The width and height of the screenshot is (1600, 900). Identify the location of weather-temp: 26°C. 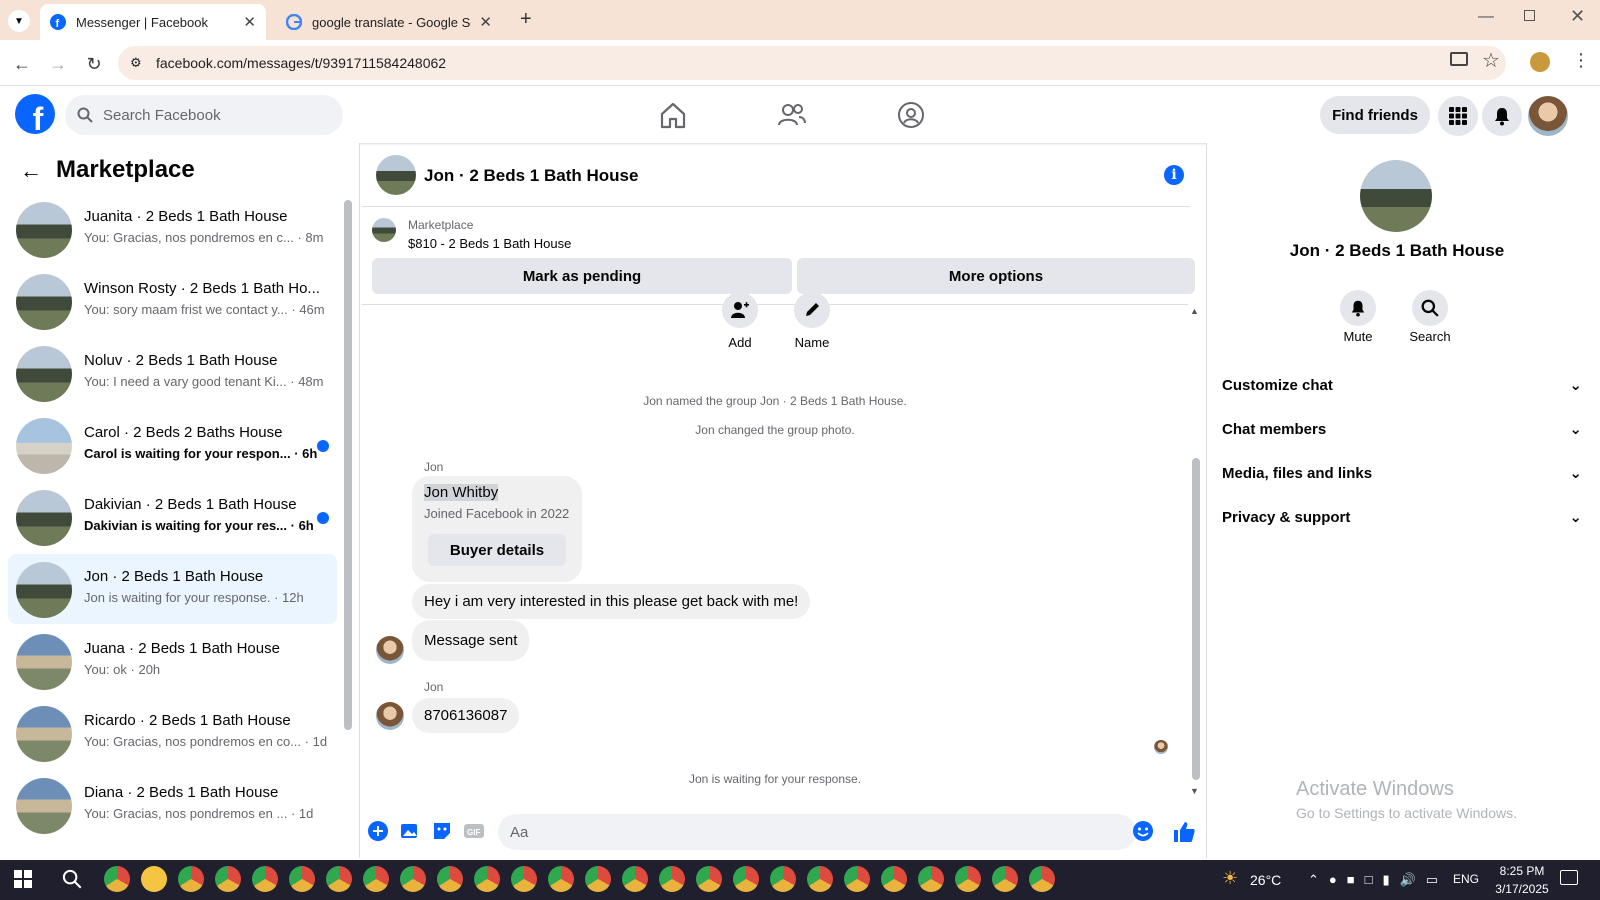
(1265, 880).